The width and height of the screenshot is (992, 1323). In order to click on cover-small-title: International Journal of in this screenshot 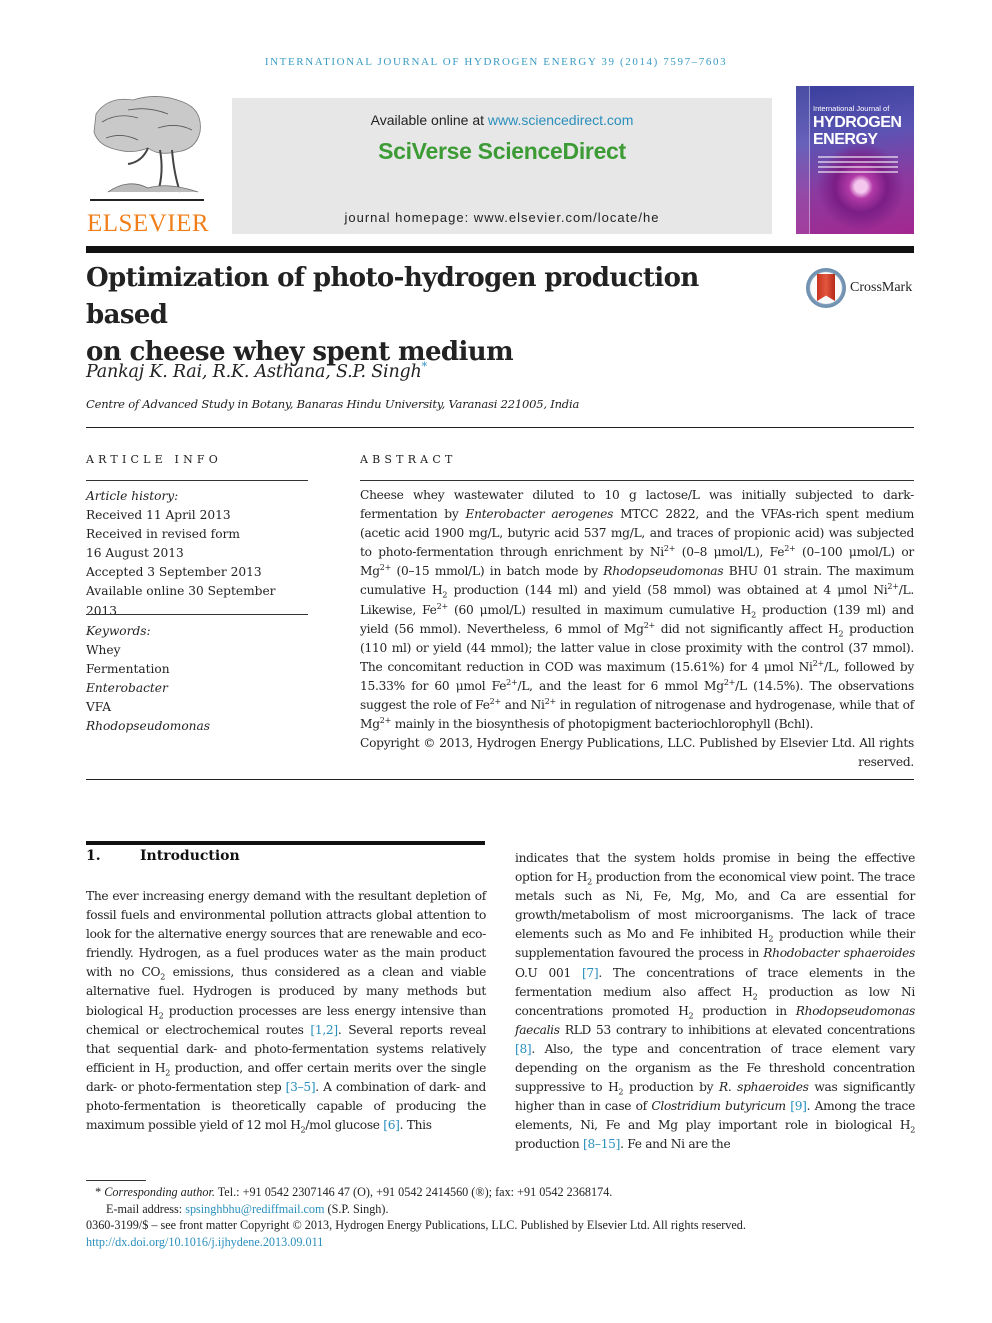, I will do `click(851, 108)`.